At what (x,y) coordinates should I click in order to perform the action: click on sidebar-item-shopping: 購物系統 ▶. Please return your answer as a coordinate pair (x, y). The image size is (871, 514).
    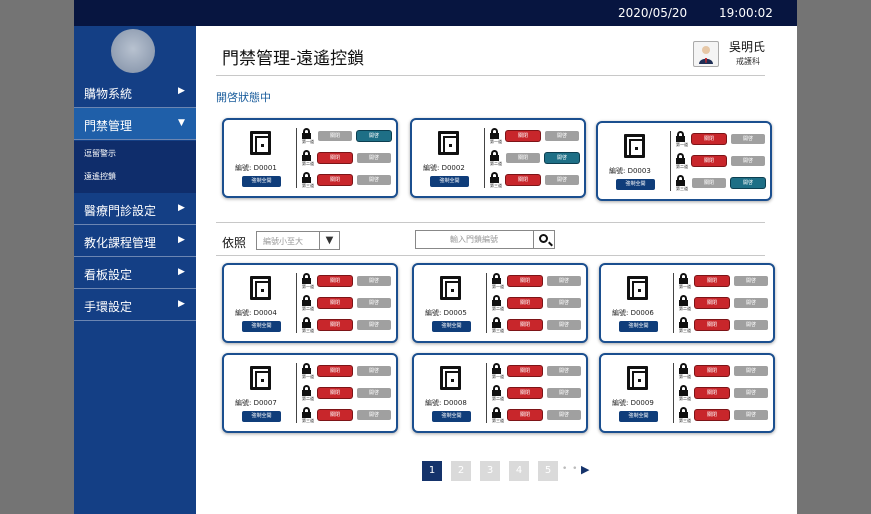
    Looking at the image, I should click on (135, 92).